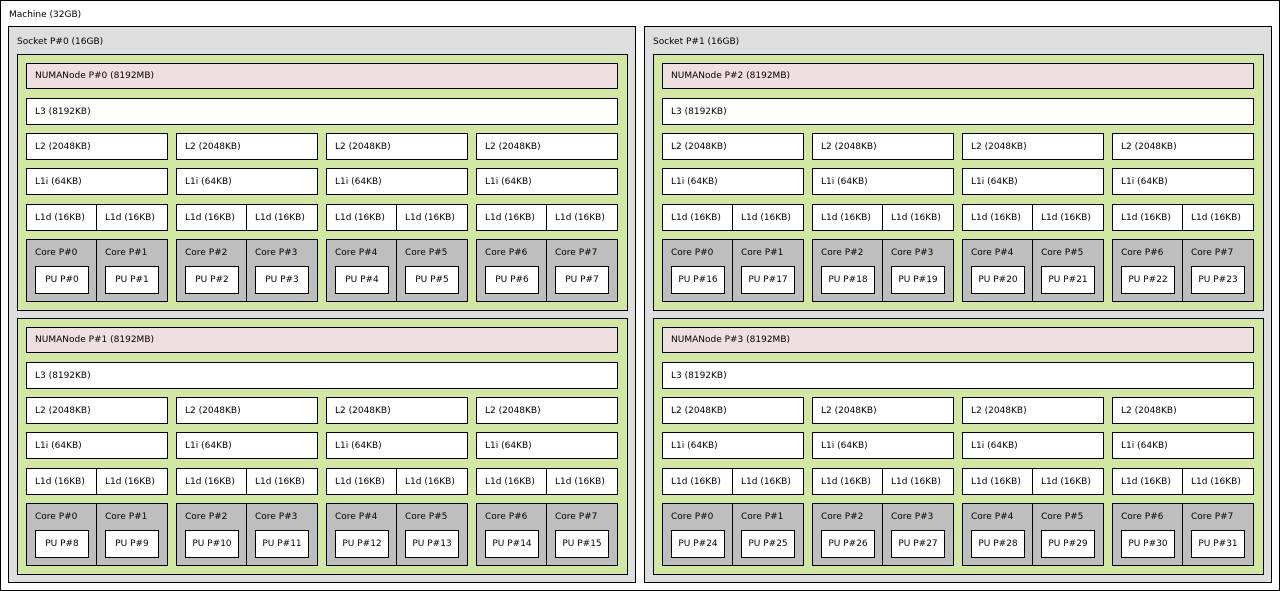 This screenshot has height=591, width=1280. What do you see at coordinates (132, 544) in the screenshot?
I see `pu-box: PU P#9` at bounding box center [132, 544].